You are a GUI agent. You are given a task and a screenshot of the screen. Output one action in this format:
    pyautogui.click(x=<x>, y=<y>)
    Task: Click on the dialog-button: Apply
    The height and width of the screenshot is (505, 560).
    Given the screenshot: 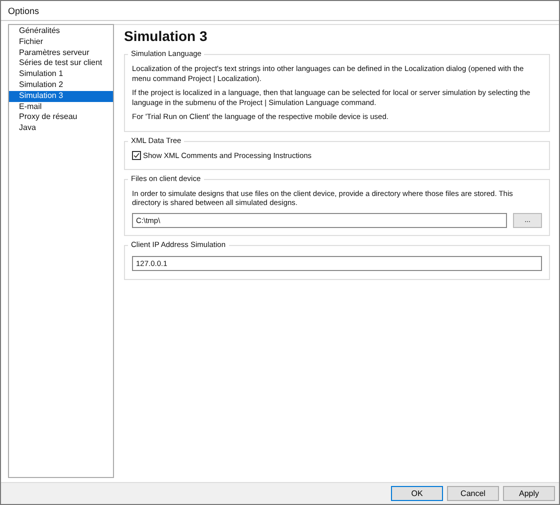 What is the action you would take?
    pyautogui.click(x=529, y=493)
    